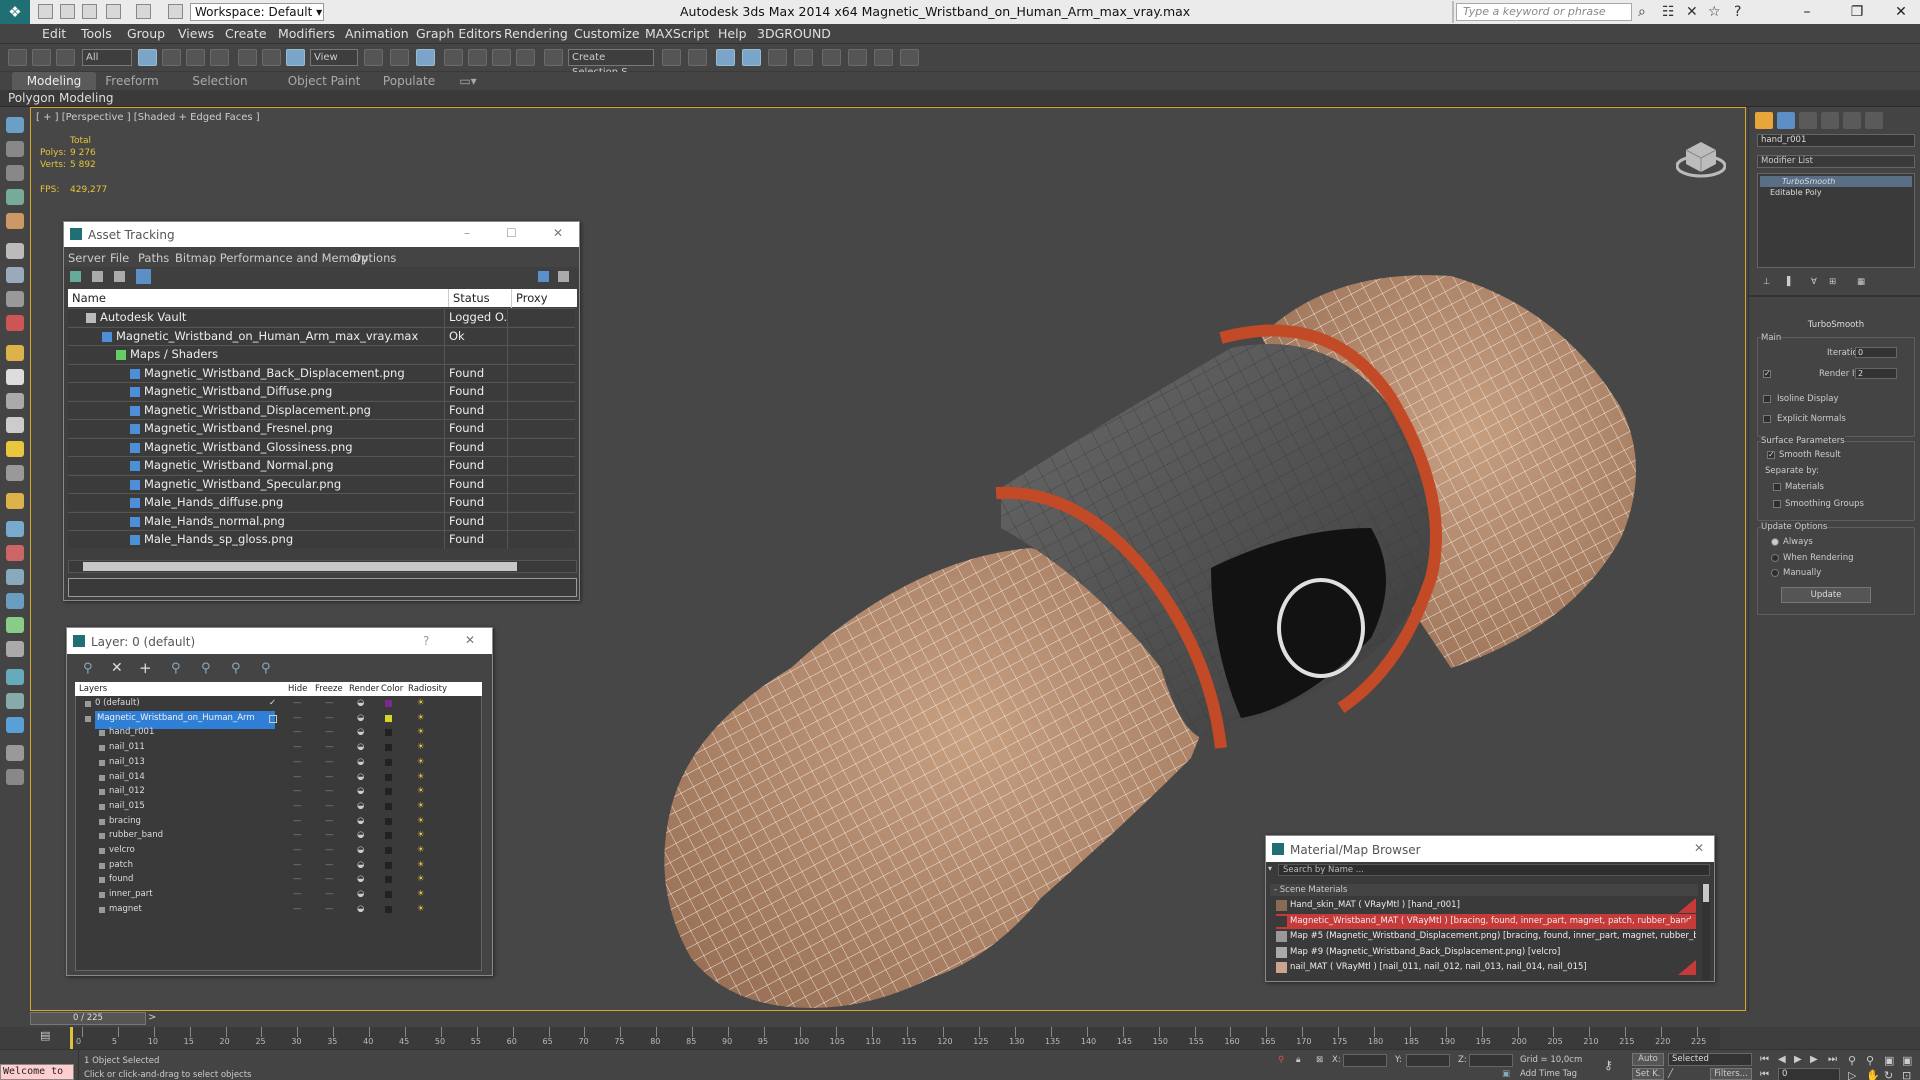  Describe the element at coordinates (525, 57) in the screenshot. I see `spinner-snap-icon` at that location.